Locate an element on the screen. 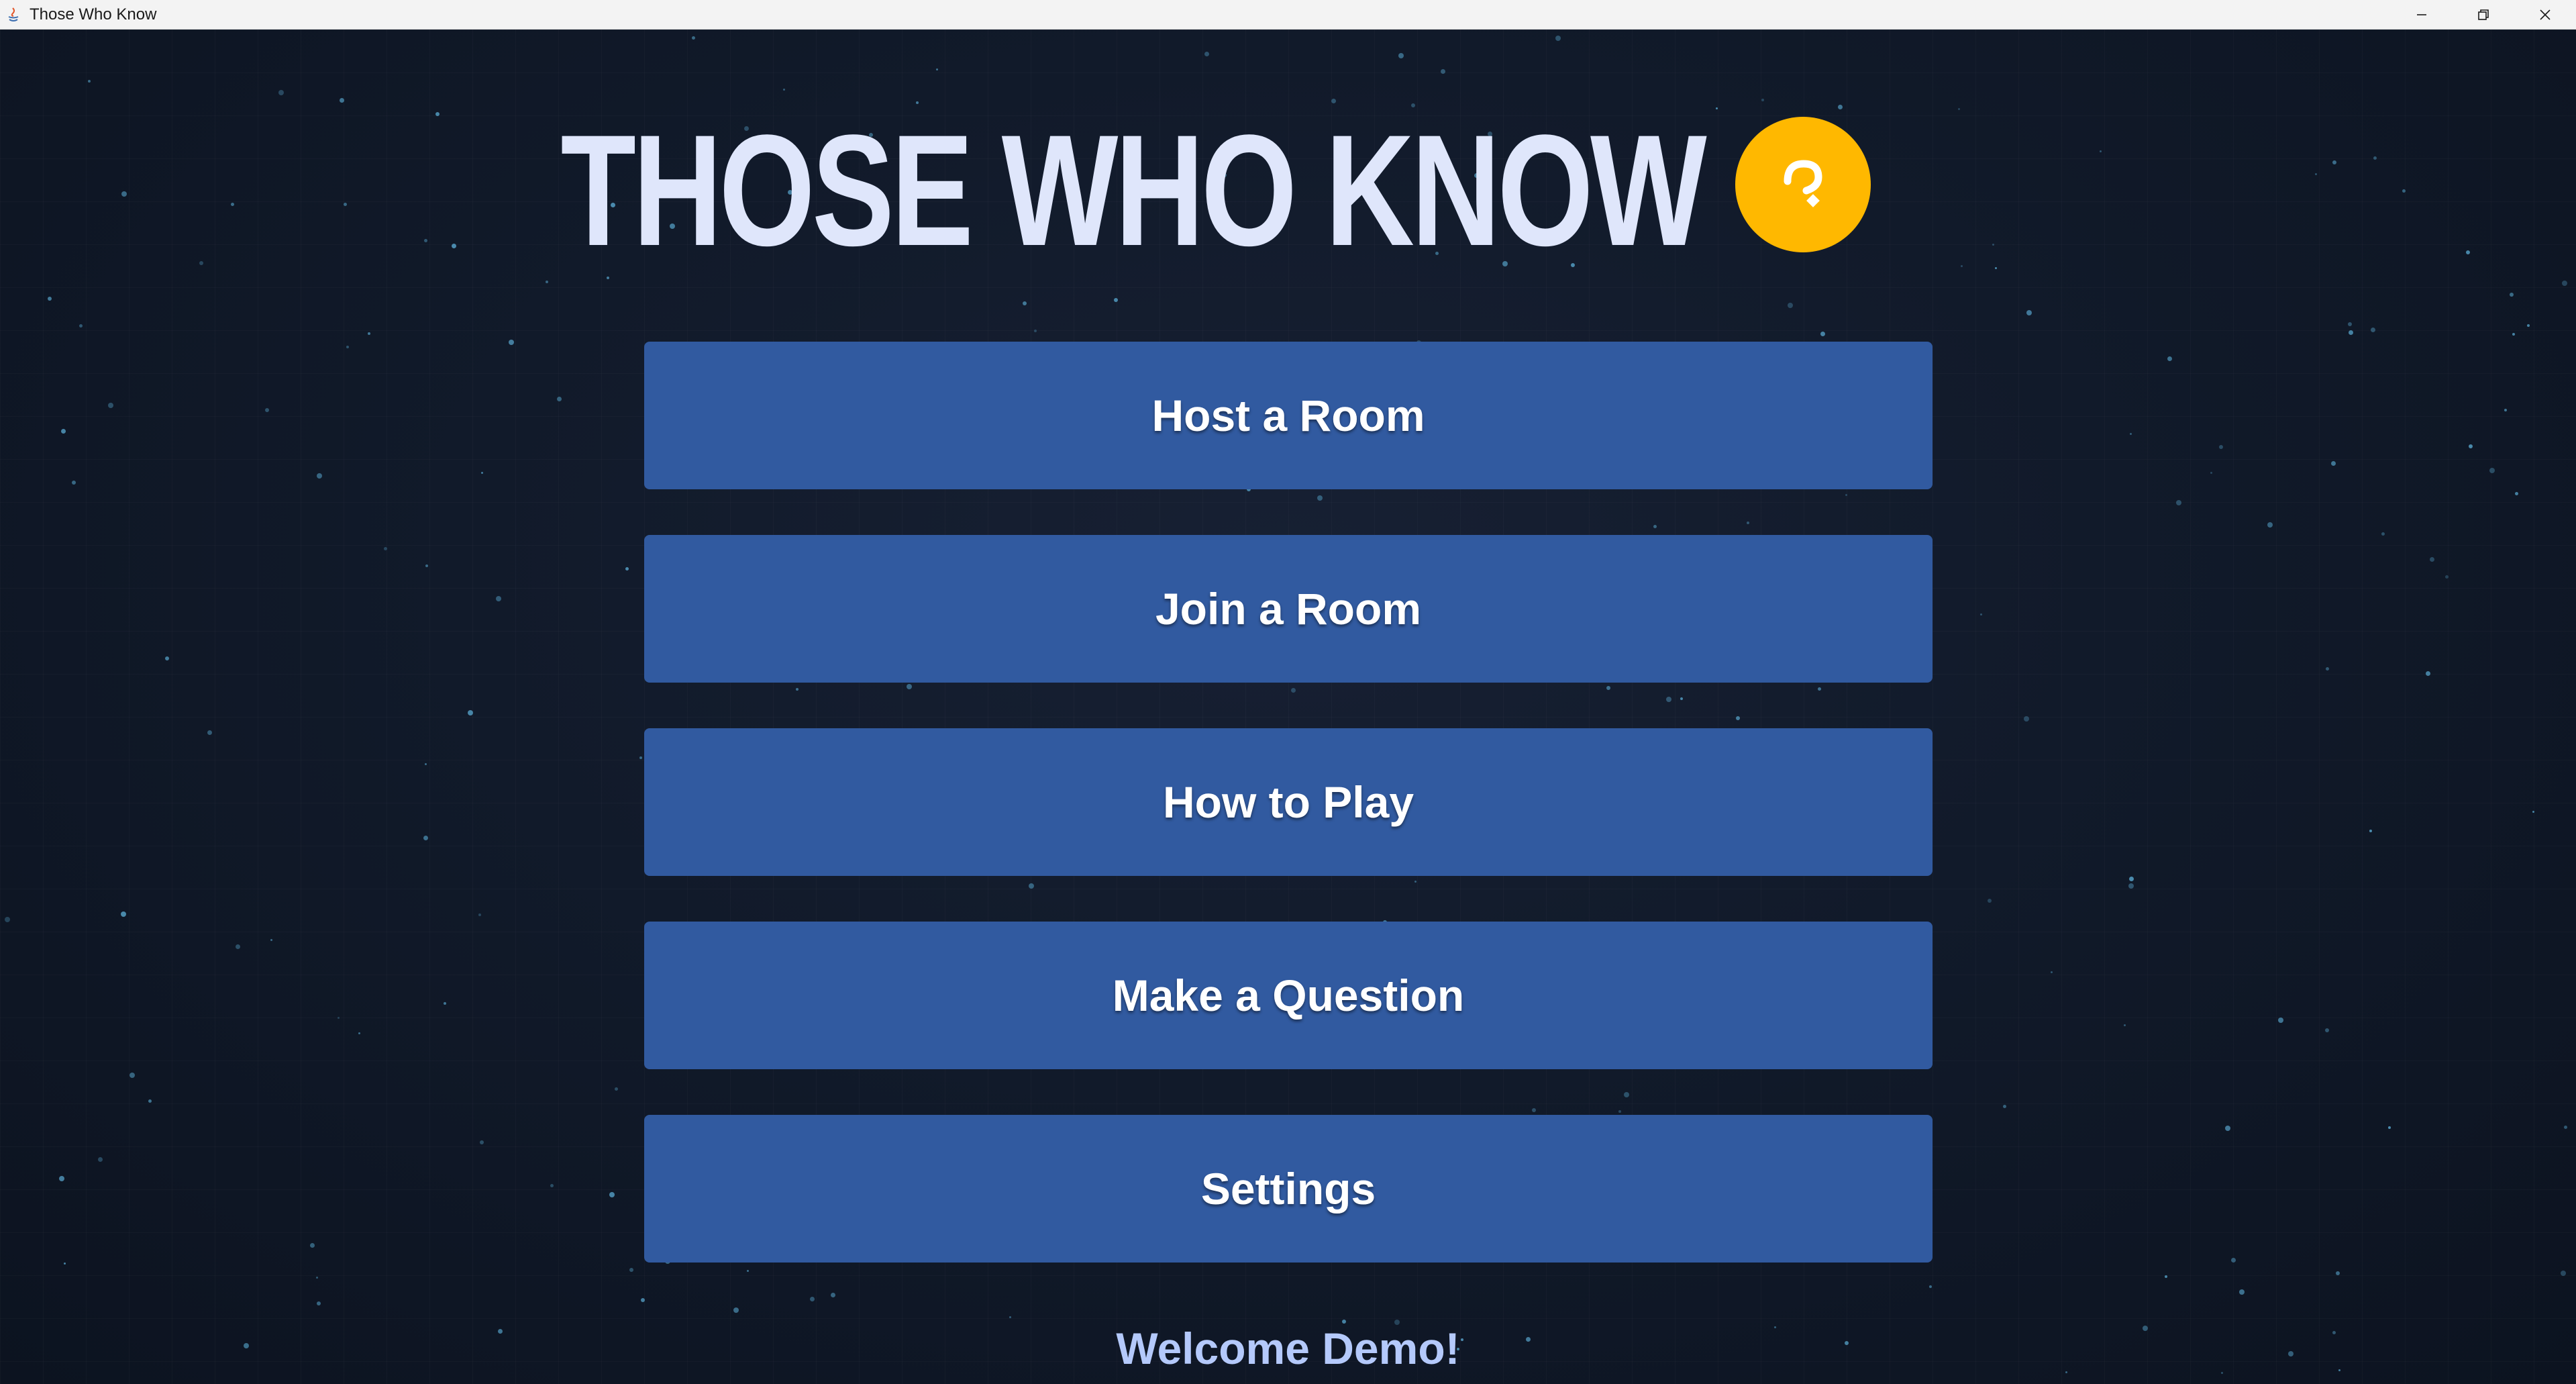 The width and height of the screenshot is (2576, 1384). close-button is located at coordinates (2545, 15).